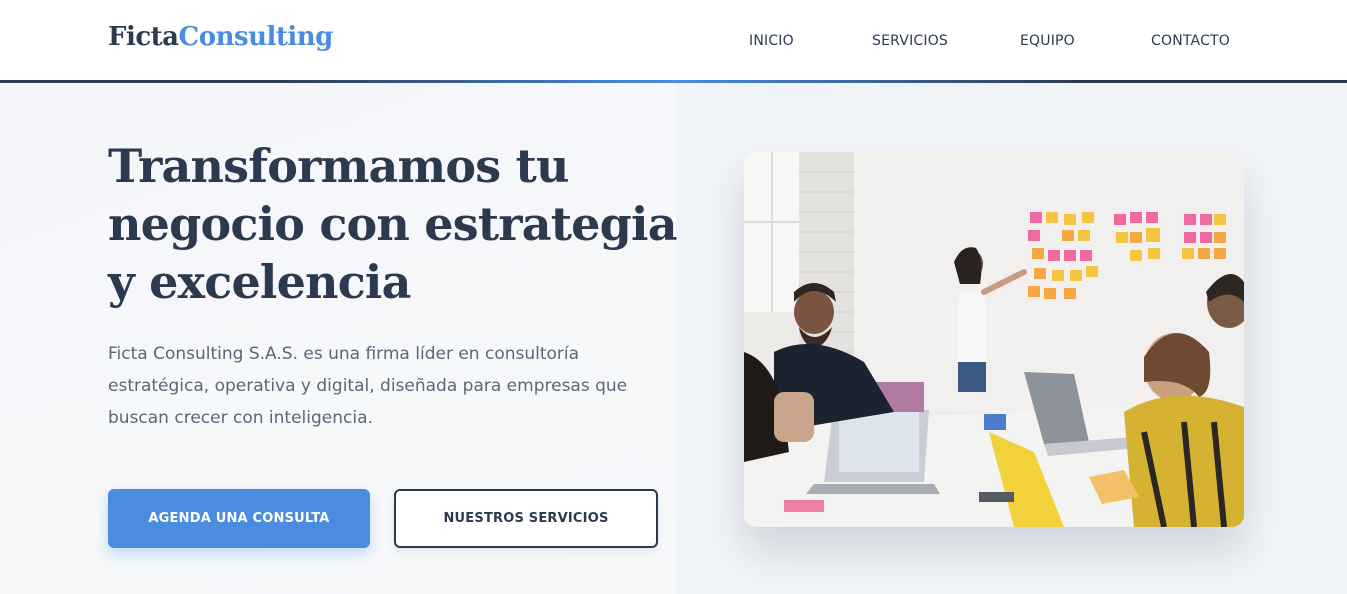 The width and height of the screenshot is (1347, 594). Describe the element at coordinates (910, 41) in the screenshot. I see `nav-servicios: SERVICIOS` at that location.